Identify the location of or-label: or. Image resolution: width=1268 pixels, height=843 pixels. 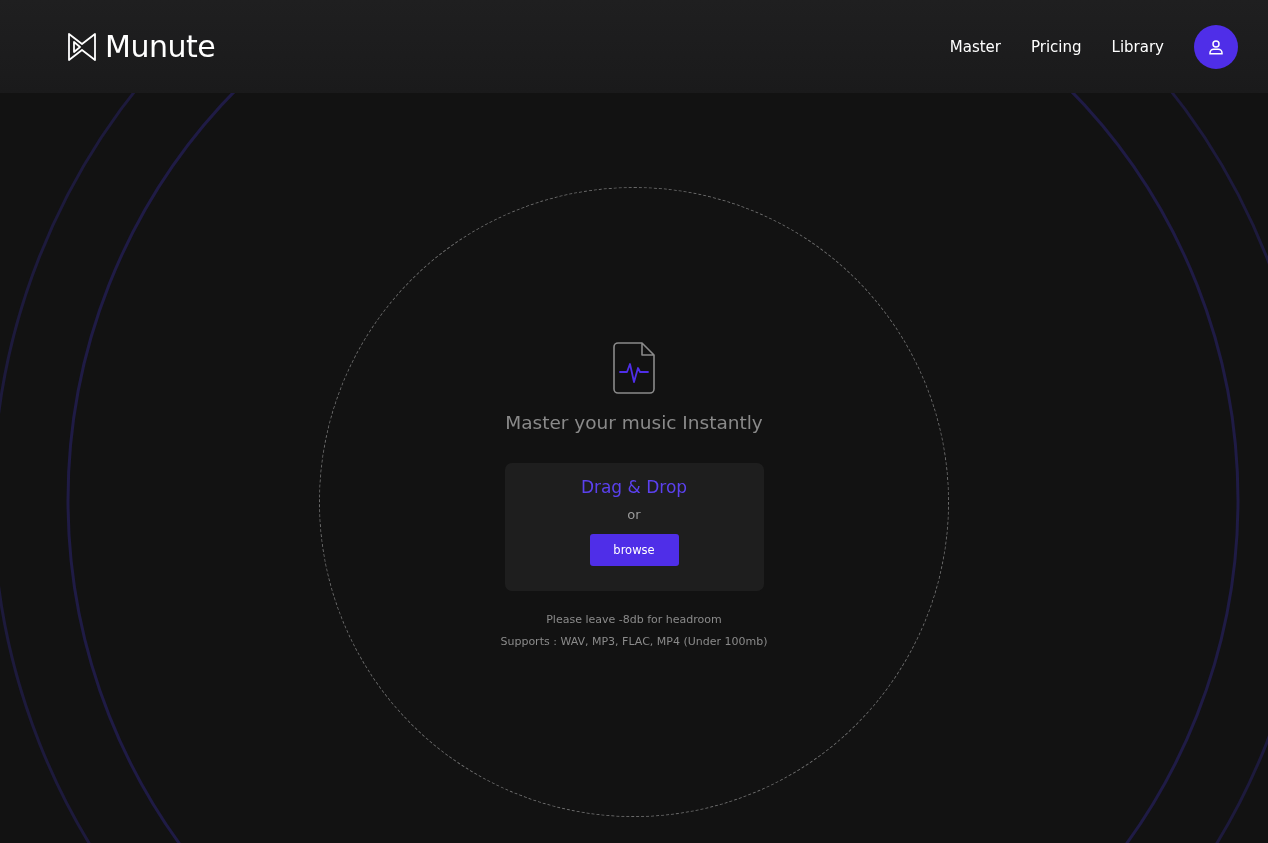
(634, 514).